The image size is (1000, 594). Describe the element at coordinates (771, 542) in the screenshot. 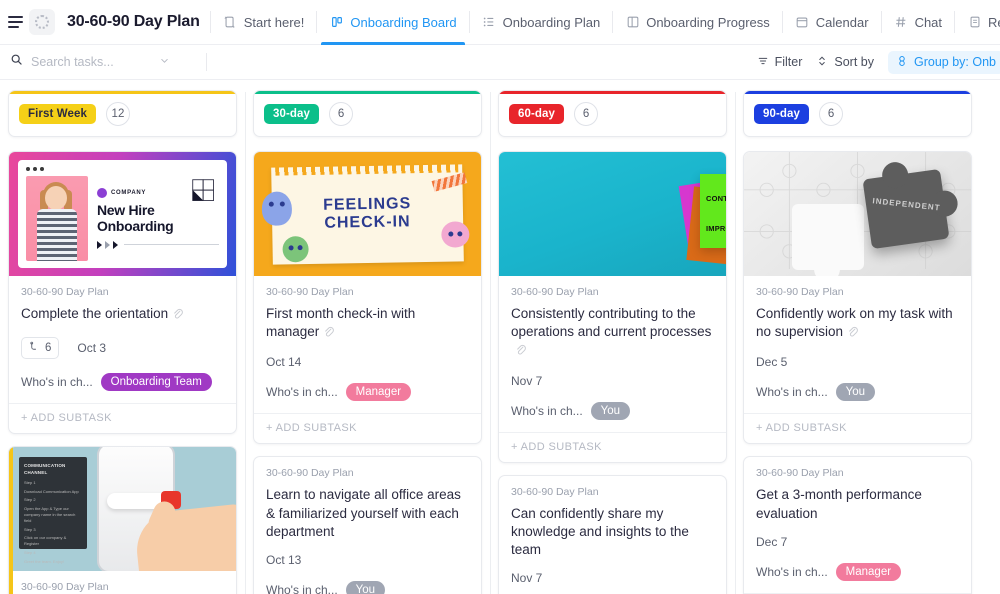

I see `due-date: Dec 7` at that location.